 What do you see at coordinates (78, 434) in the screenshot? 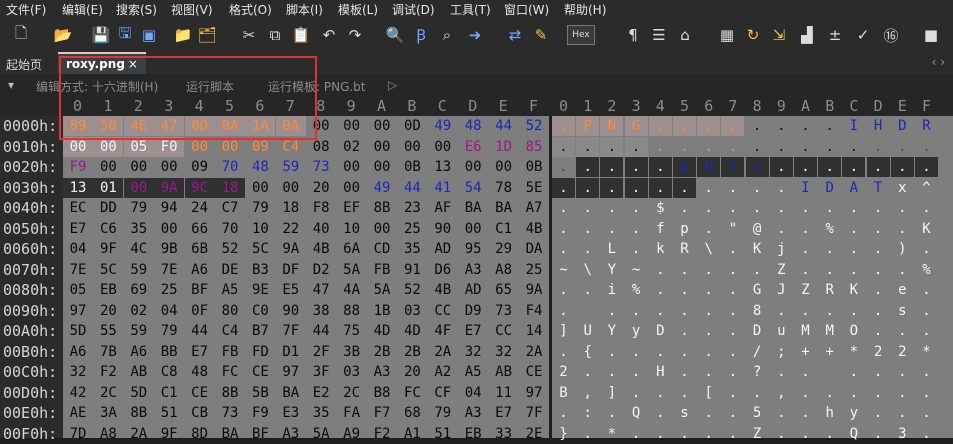
I see `hex-byte: 7D` at bounding box center [78, 434].